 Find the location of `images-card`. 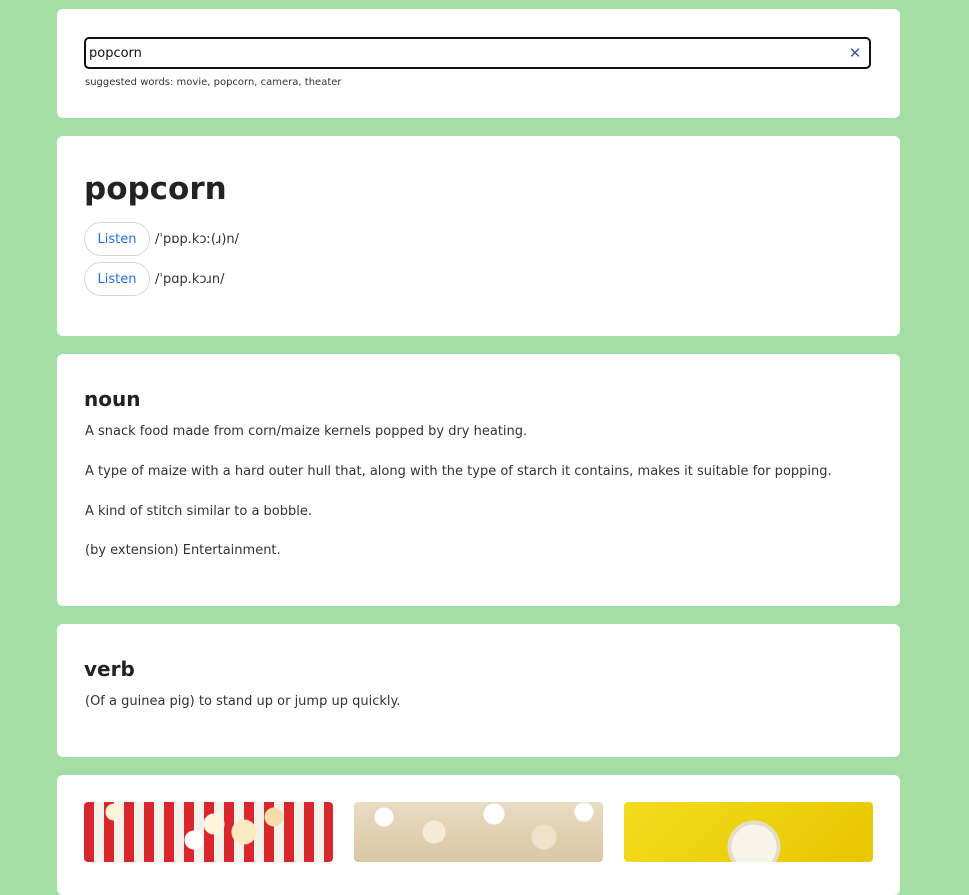

images-card is located at coordinates (478, 835).